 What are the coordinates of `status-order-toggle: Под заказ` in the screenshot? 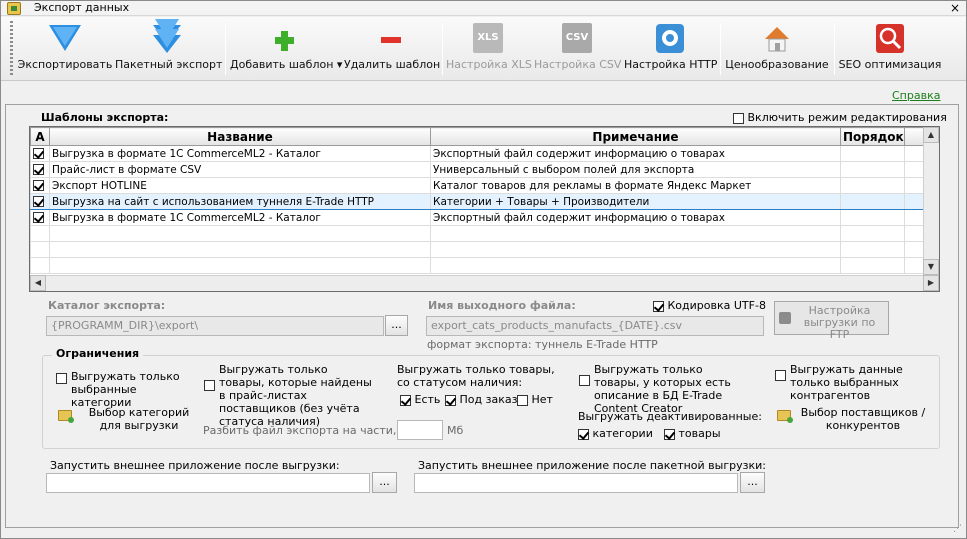 It's located at (481, 399).